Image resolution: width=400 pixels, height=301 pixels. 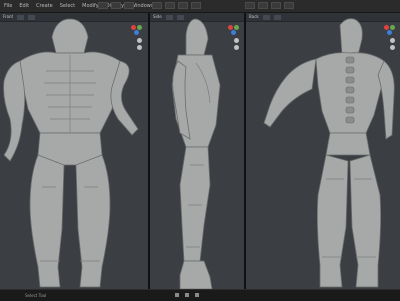 I want to click on play-icon, so click(x=177, y=295).